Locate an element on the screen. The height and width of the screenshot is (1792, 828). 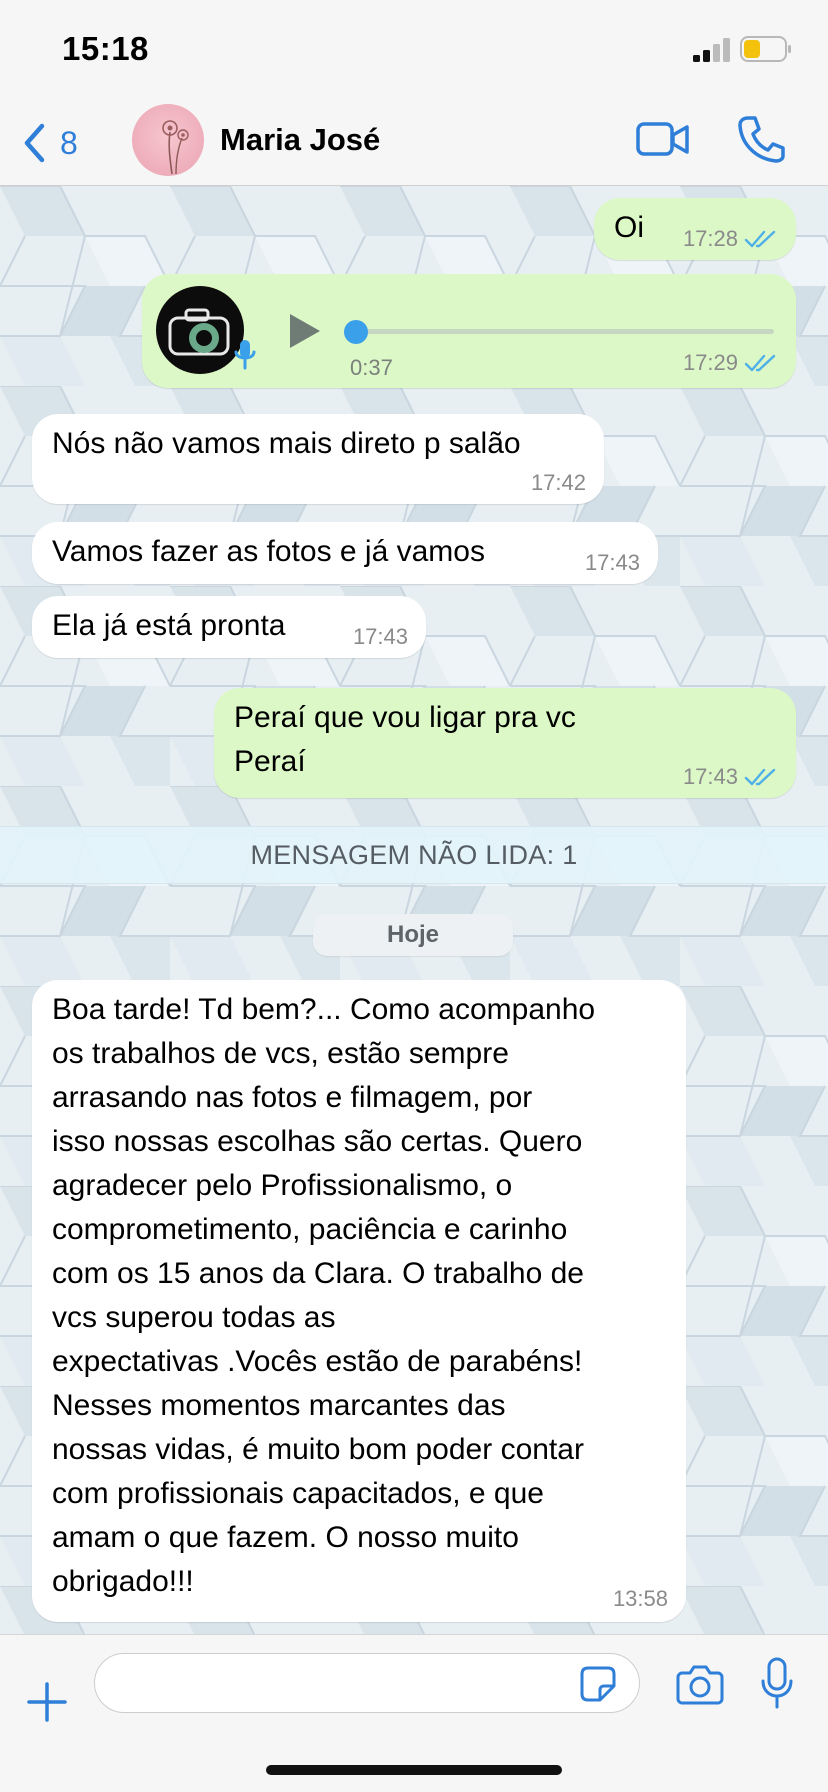
avatar is located at coordinates (168, 140).